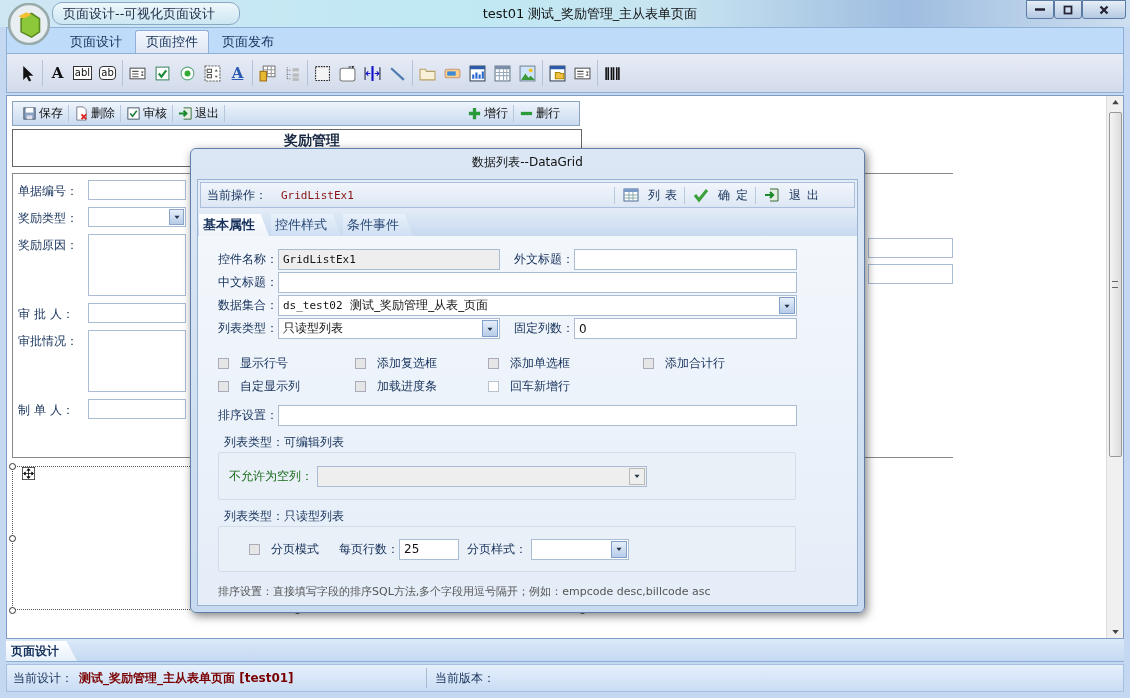  What do you see at coordinates (1104, 9) in the screenshot?
I see `close-button` at bounding box center [1104, 9].